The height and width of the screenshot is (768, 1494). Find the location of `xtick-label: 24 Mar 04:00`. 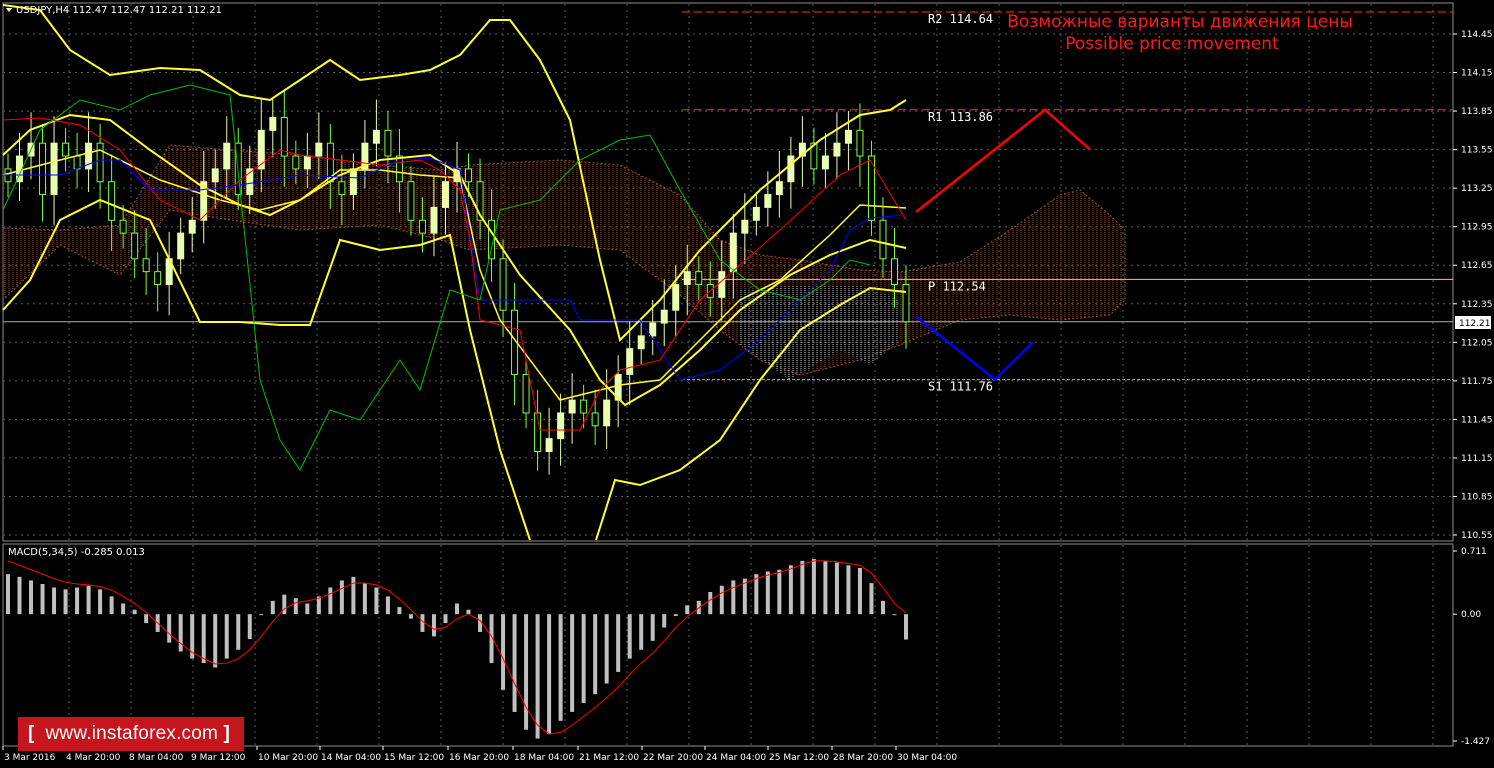

xtick-label: 24 Mar 04:00 is located at coordinates (736, 758).